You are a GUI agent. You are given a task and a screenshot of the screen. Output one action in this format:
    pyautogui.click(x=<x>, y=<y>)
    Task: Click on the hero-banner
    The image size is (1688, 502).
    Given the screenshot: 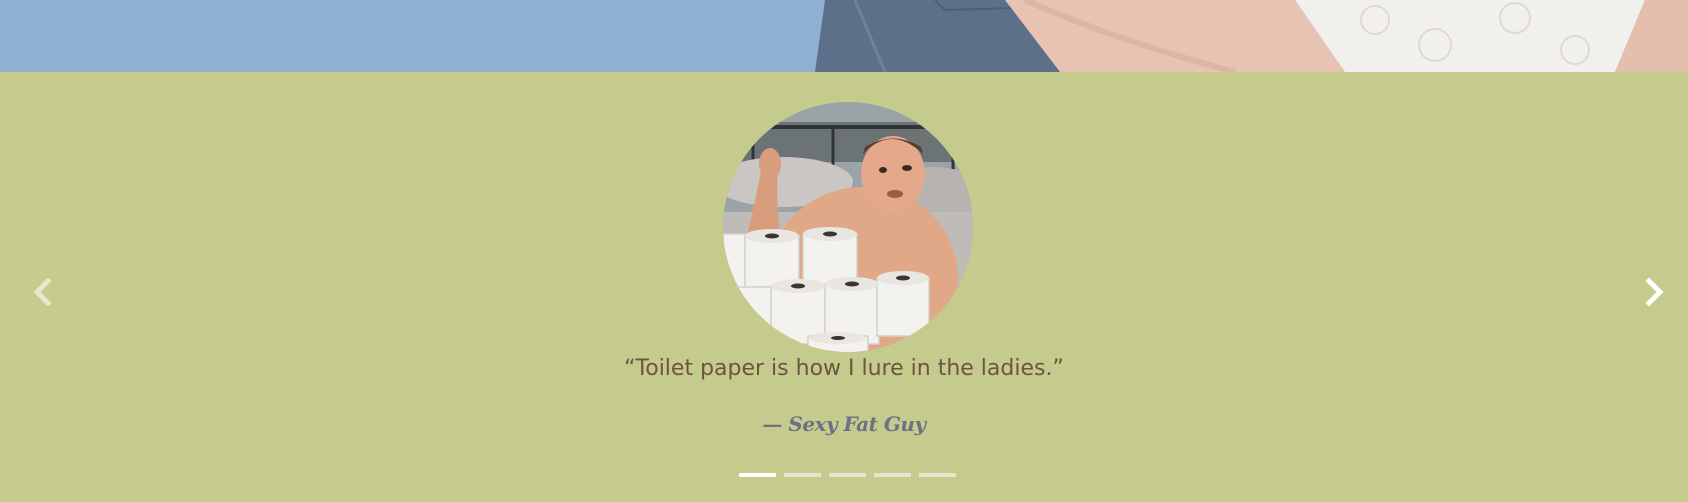 What is the action you would take?
    pyautogui.click(x=844, y=36)
    